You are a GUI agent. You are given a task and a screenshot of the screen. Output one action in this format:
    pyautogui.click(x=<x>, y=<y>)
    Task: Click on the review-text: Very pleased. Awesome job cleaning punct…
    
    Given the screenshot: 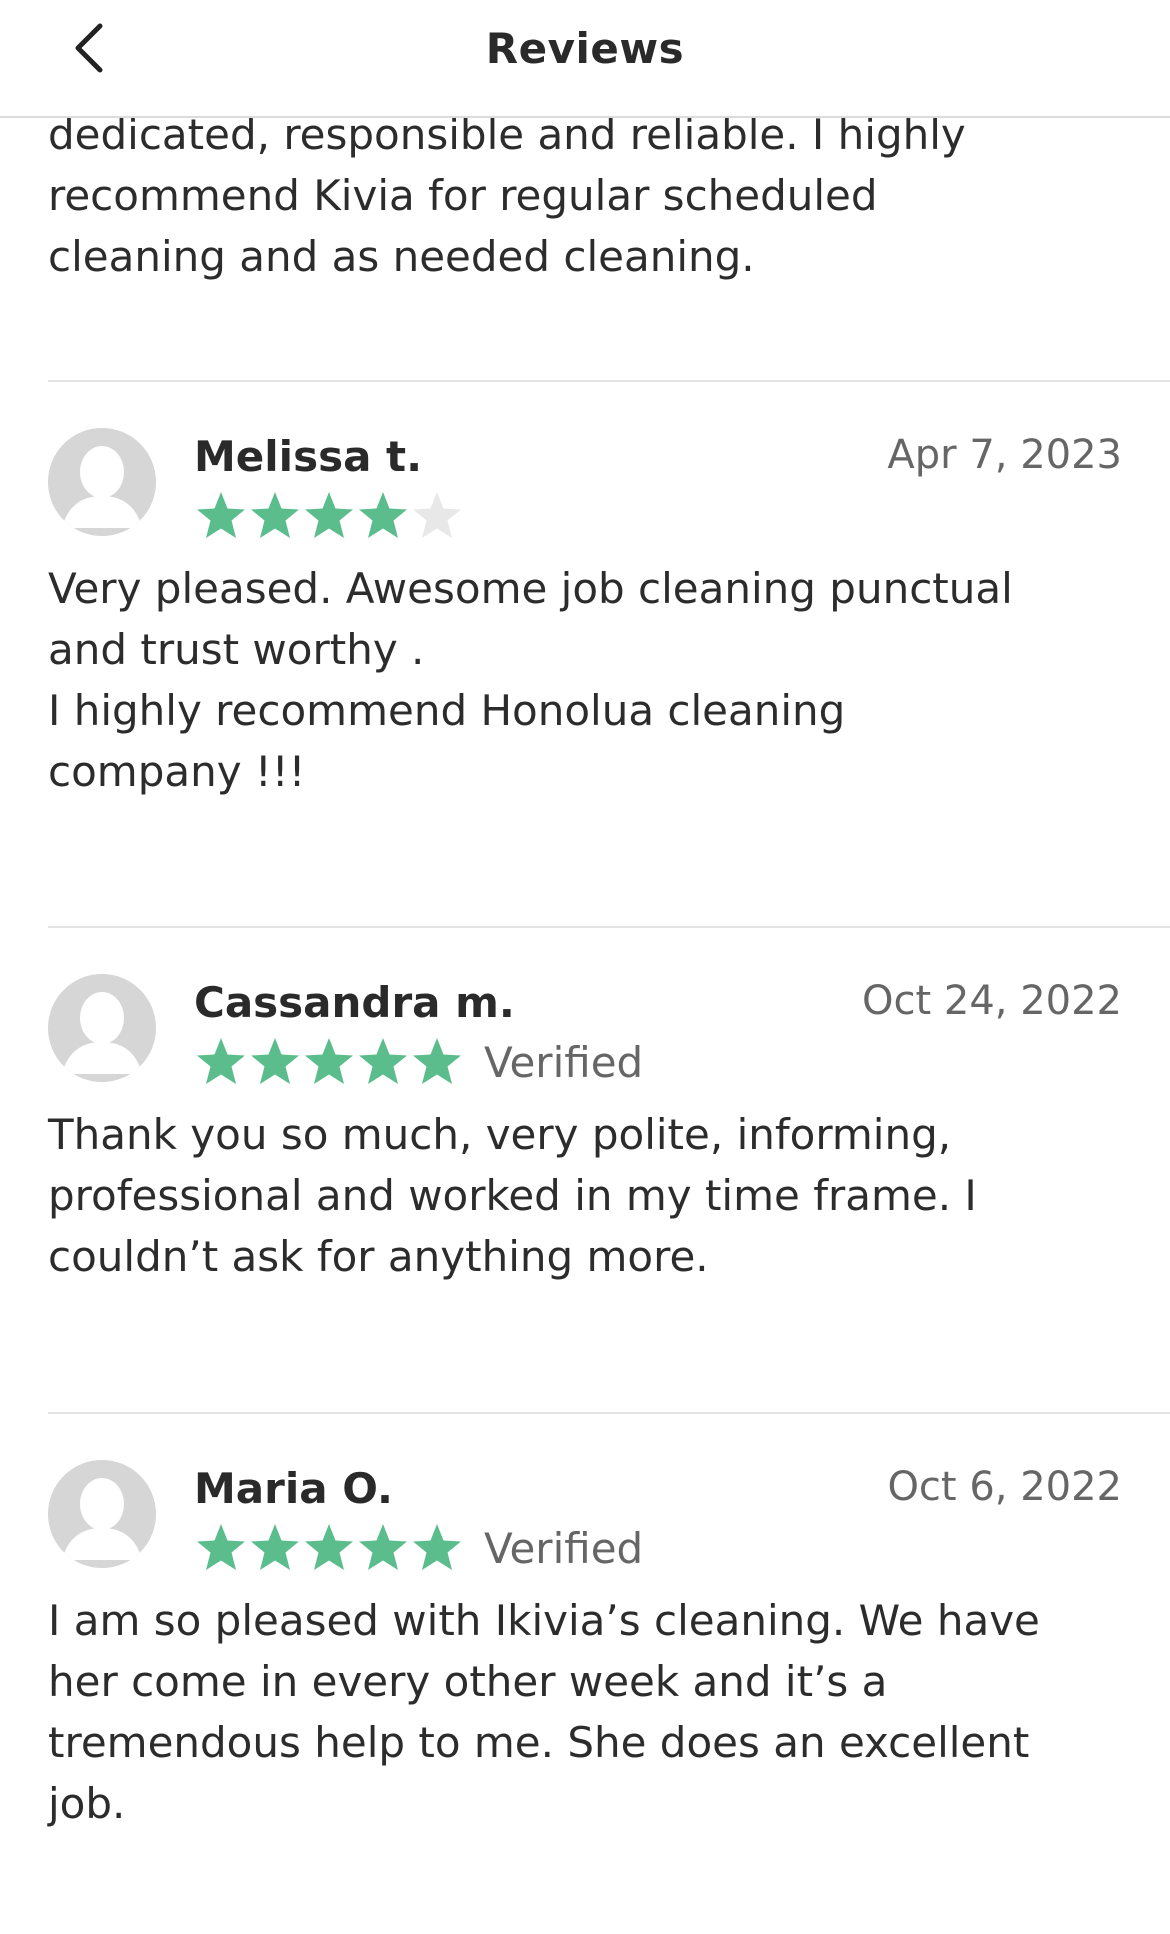 What is the action you would take?
    pyautogui.click(x=530, y=680)
    